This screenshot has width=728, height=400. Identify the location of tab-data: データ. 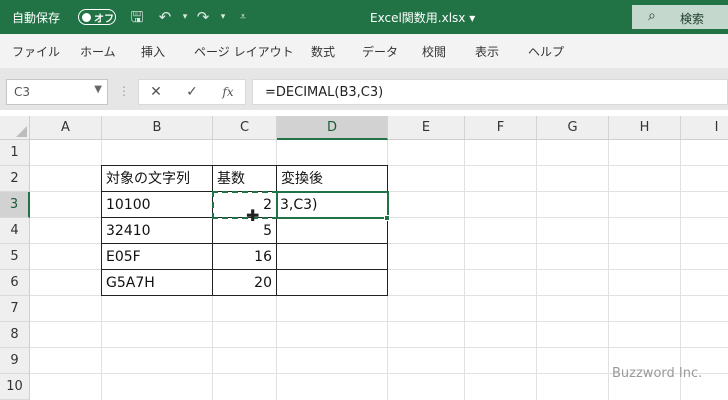
(380, 51).